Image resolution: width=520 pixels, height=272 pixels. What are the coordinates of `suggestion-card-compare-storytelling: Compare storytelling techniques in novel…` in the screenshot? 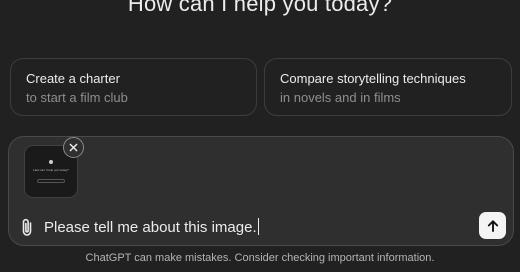 It's located at (388, 87).